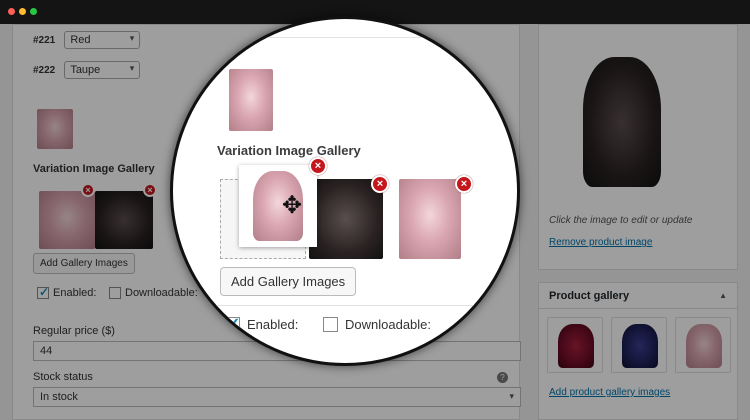 This screenshot has width=750, height=420. Describe the element at coordinates (44, 40) in the screenshot. I see `variation-id: #221` at that location.